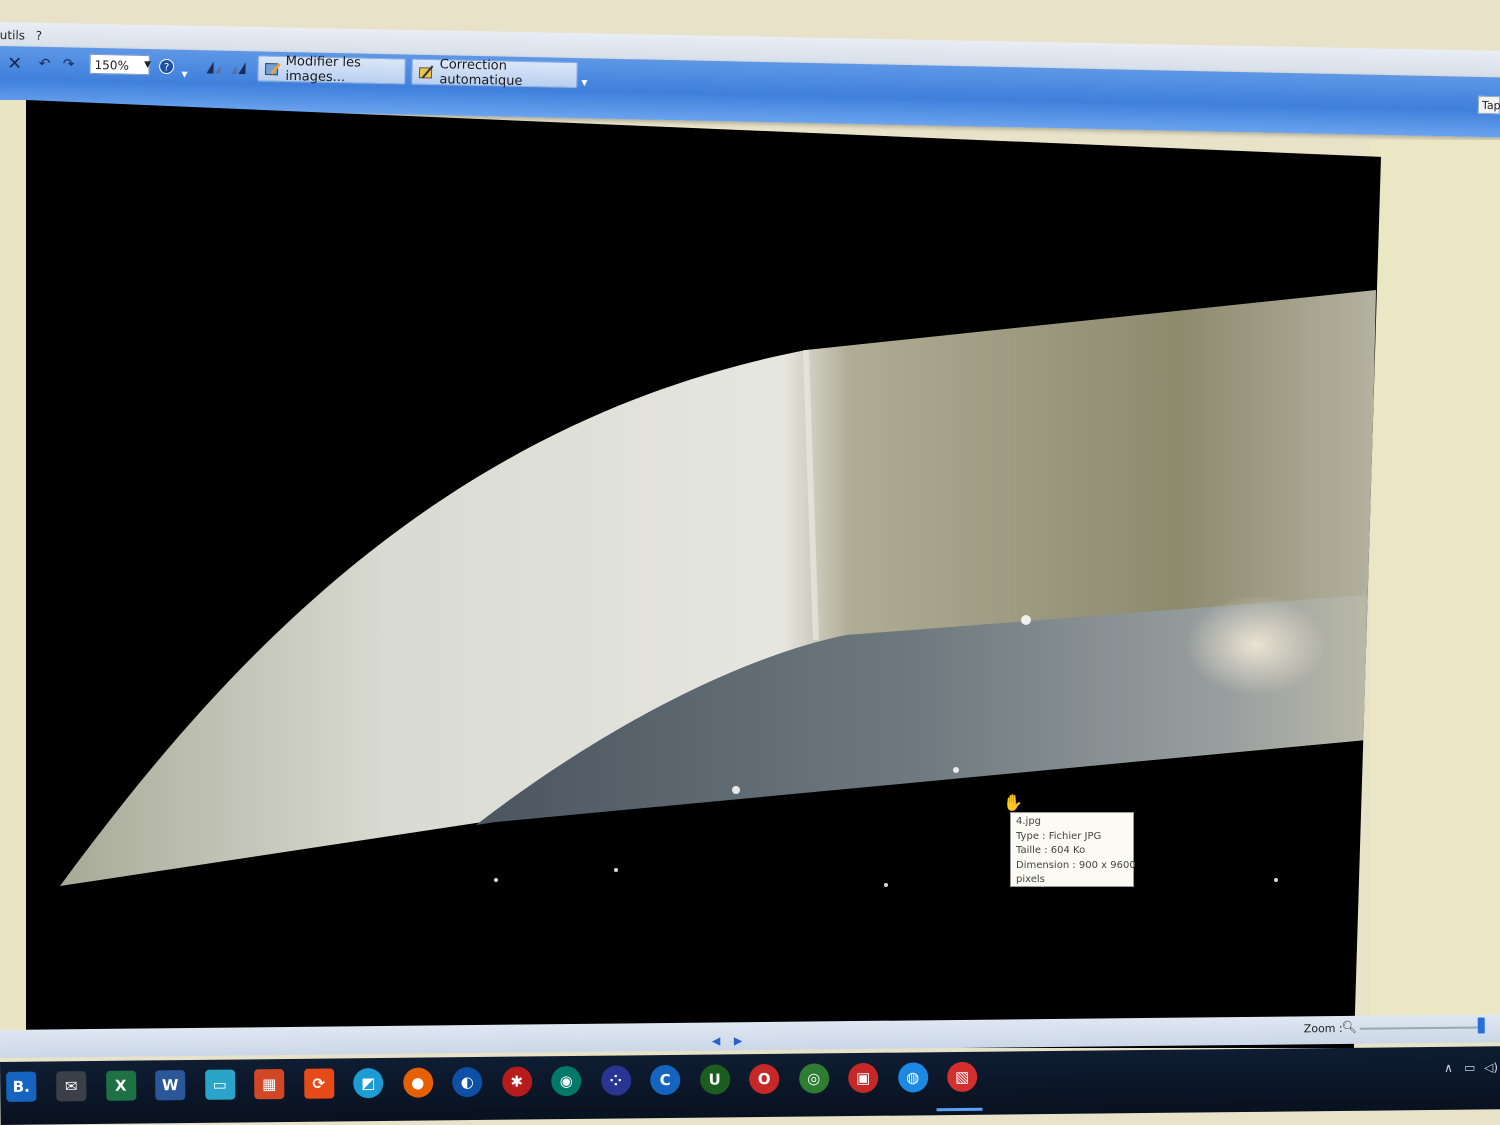 The image size is (1500, 1125). I want to click on chevron-down-icon: ▼, so click(147, 65).